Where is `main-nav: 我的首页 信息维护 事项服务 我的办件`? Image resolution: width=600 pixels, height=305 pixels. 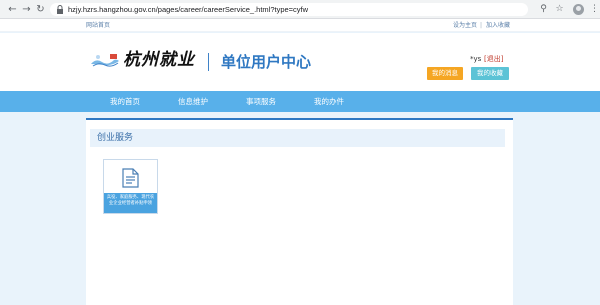 main-nav: 我的首页 信息维护 事项服务 我的办件 is located at coordinates (300, 101).